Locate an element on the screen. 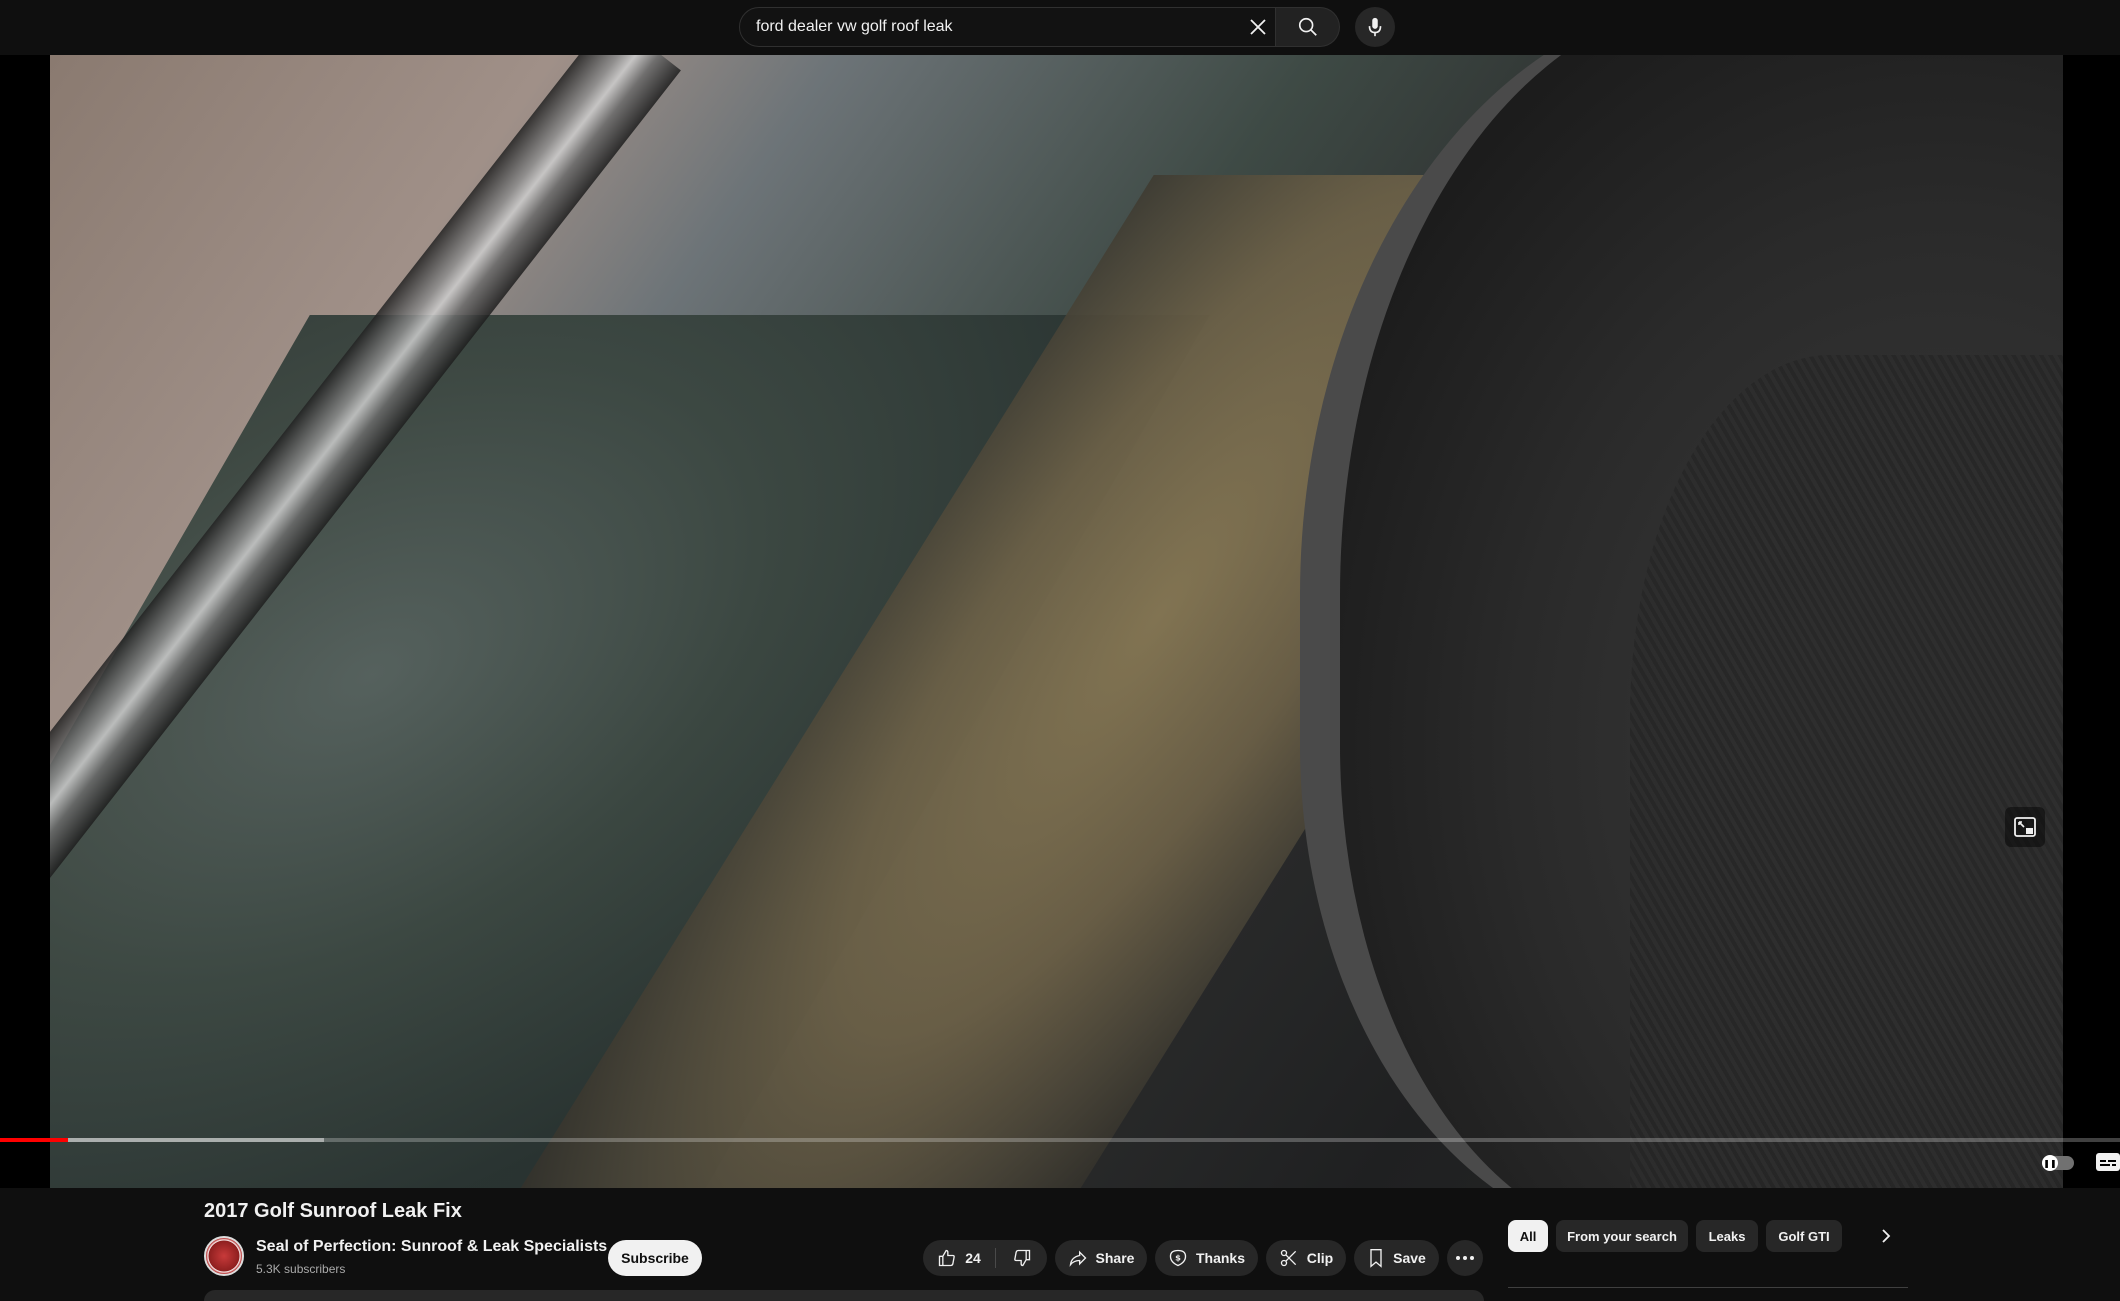 The height and width of the screenshot is (1301, 2120). thumbs-down-icon is located at coordinates (1021, 1258).